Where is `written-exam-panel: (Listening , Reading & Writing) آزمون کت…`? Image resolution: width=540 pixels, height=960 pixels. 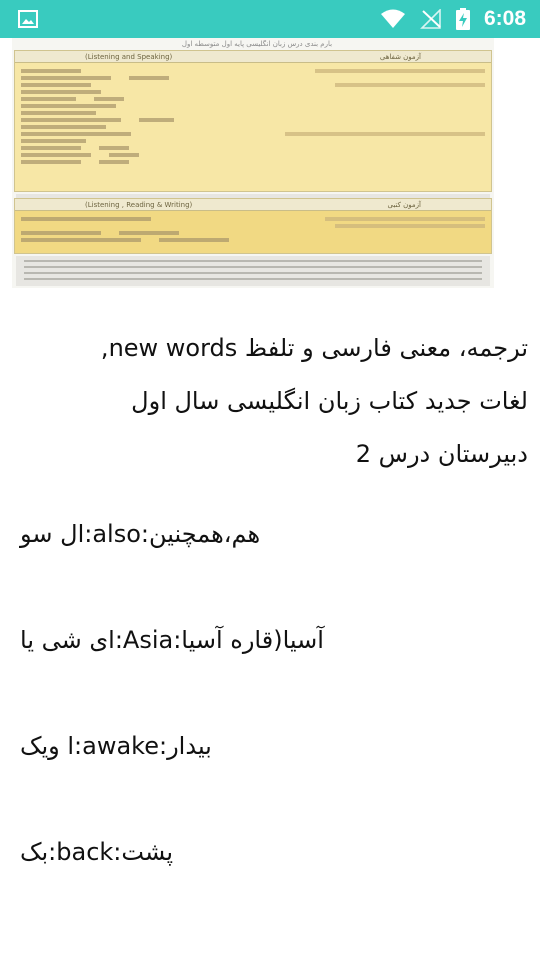 written-exam-panel: (Listening , Reading & Writing) آزمون کت… is located at coordinates (253, 226).